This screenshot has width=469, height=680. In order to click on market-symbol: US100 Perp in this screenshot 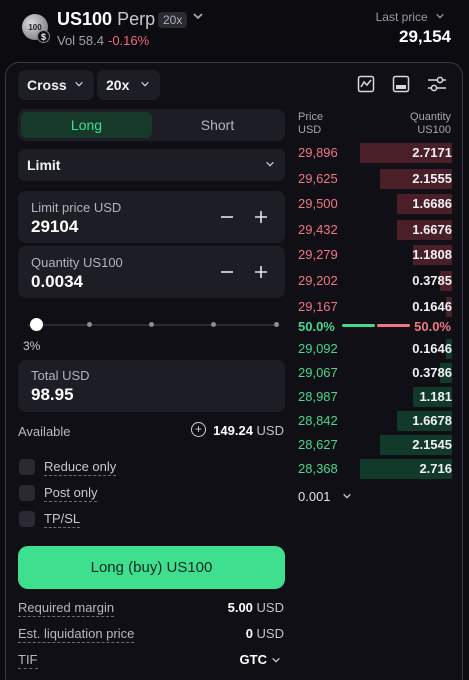, I will do `click(106, 19)`.